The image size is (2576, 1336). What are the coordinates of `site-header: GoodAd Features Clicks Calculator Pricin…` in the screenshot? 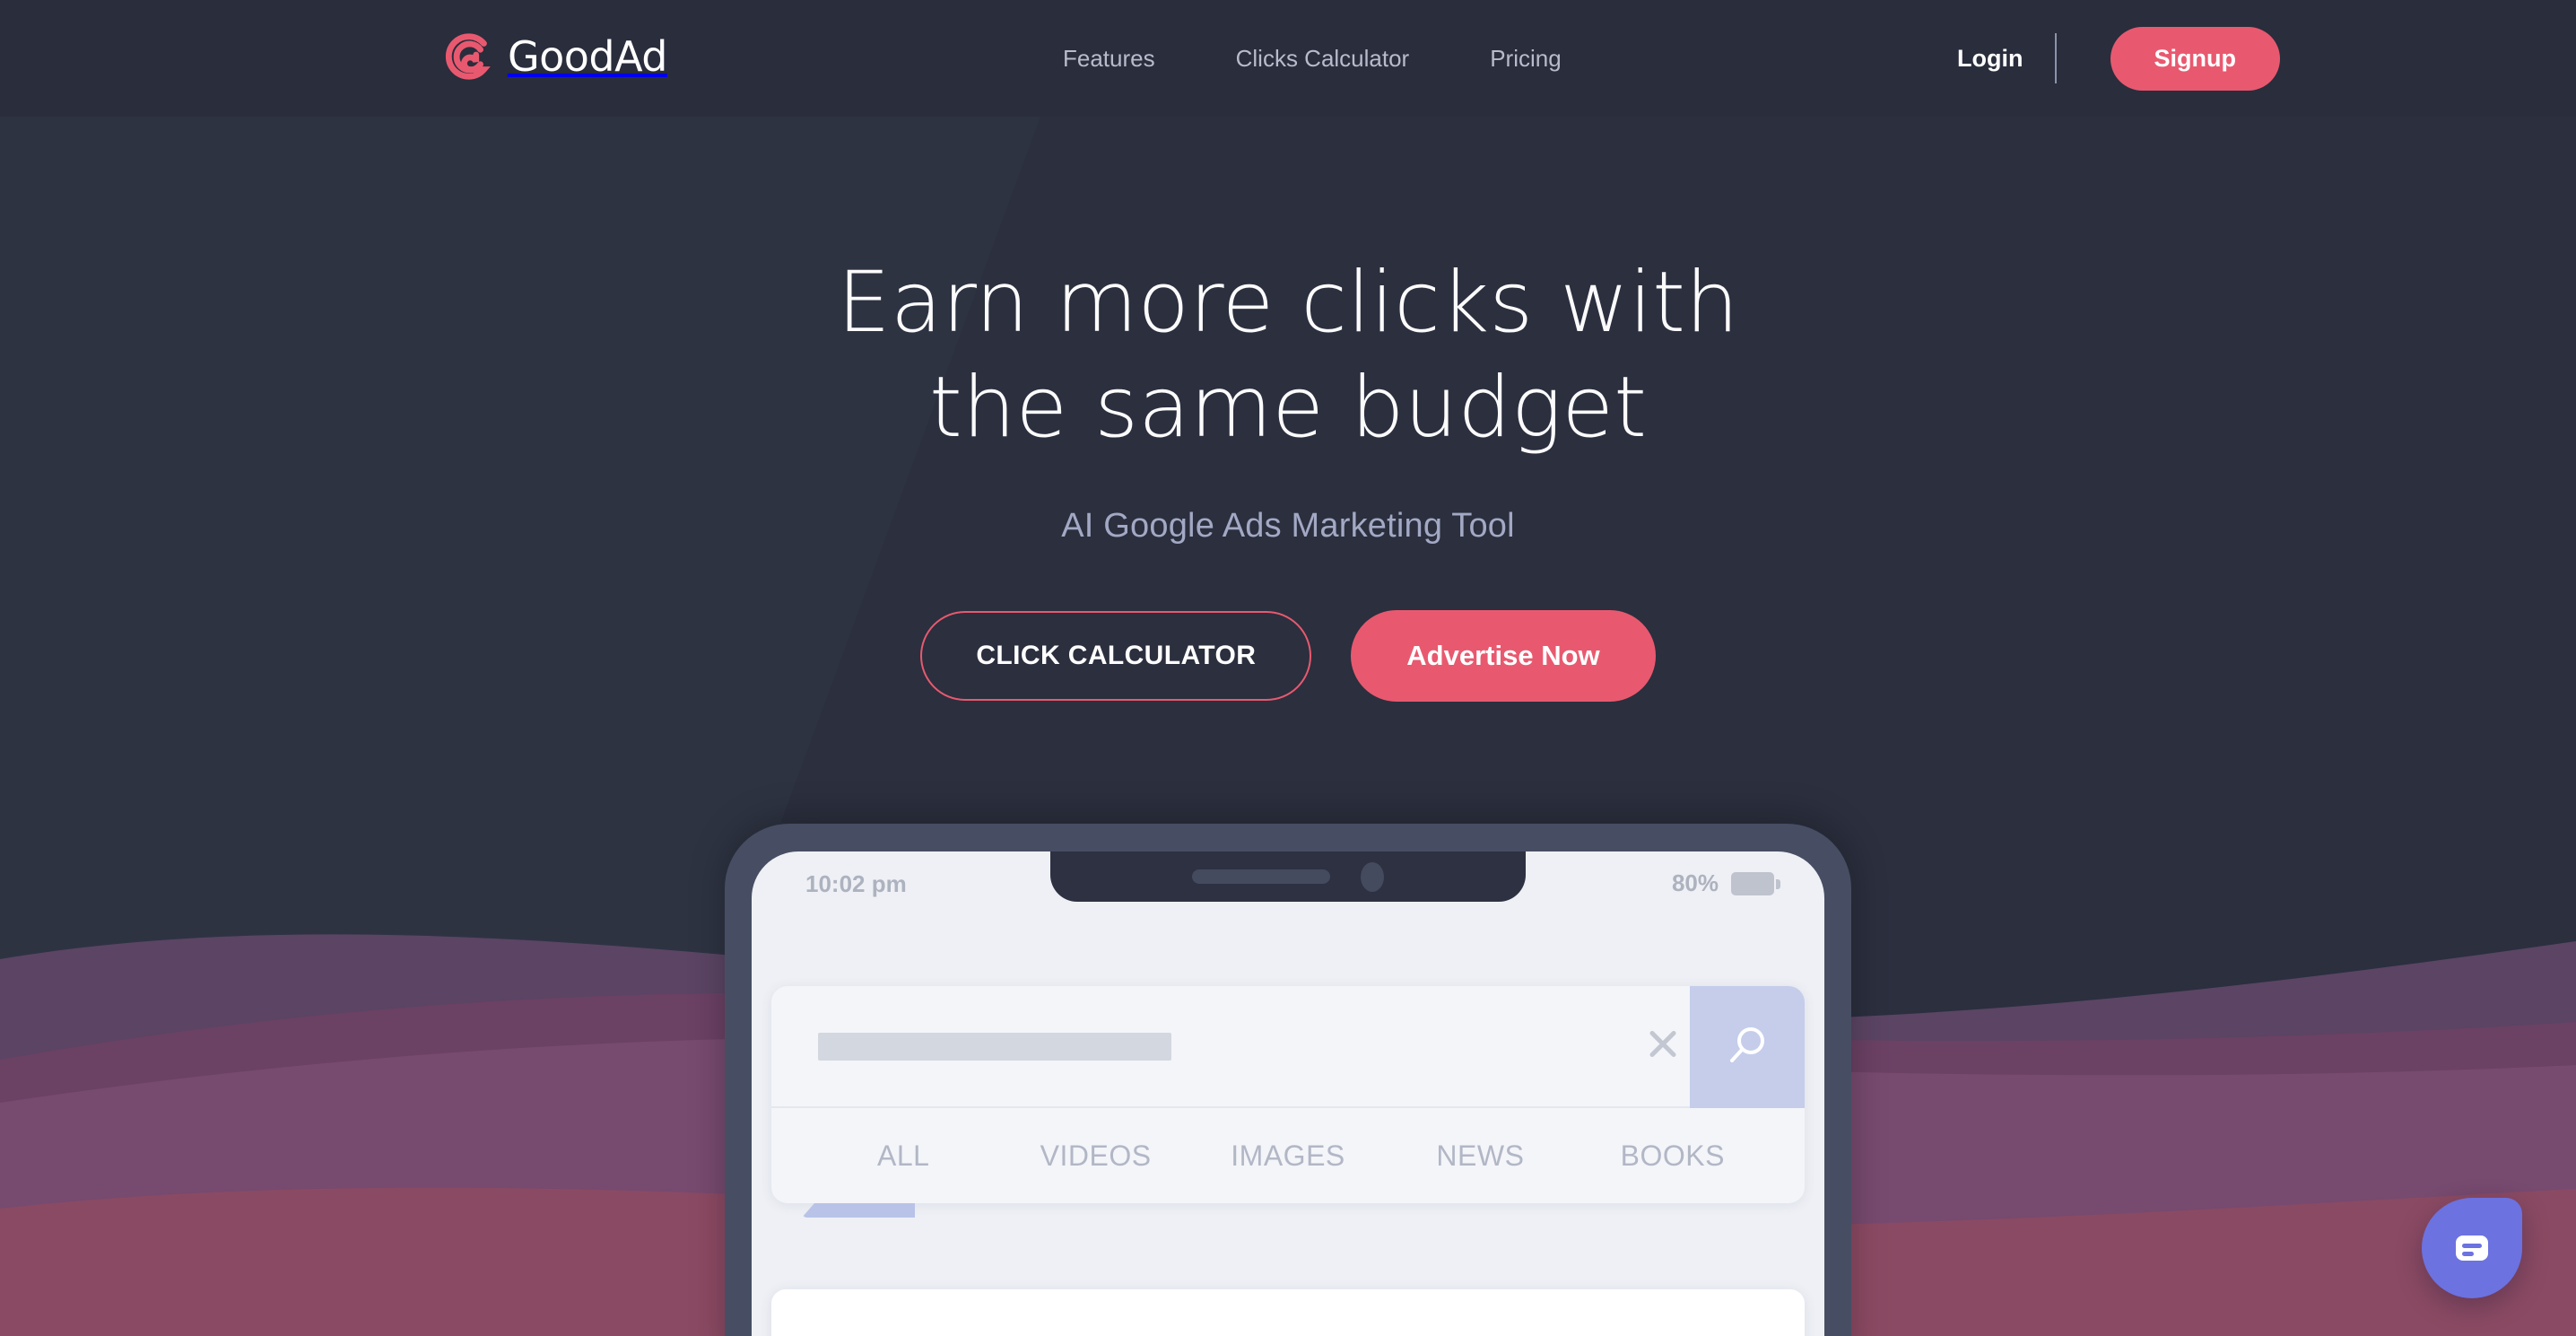 It's located at (1288, 58).